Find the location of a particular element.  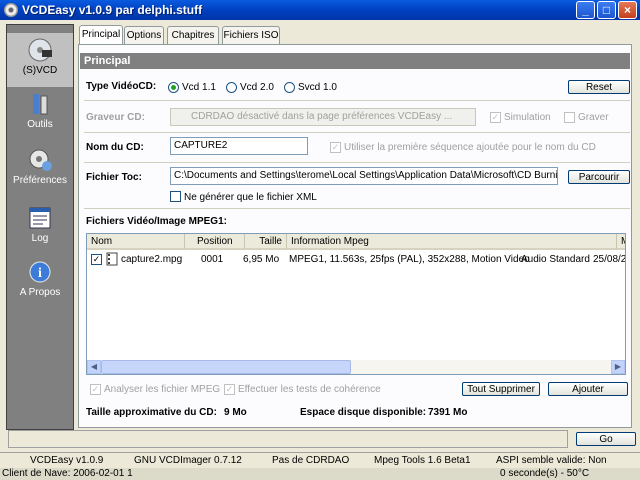

status-cdrdao: Pas de CDRDAO is located at coordinates (311, 460).